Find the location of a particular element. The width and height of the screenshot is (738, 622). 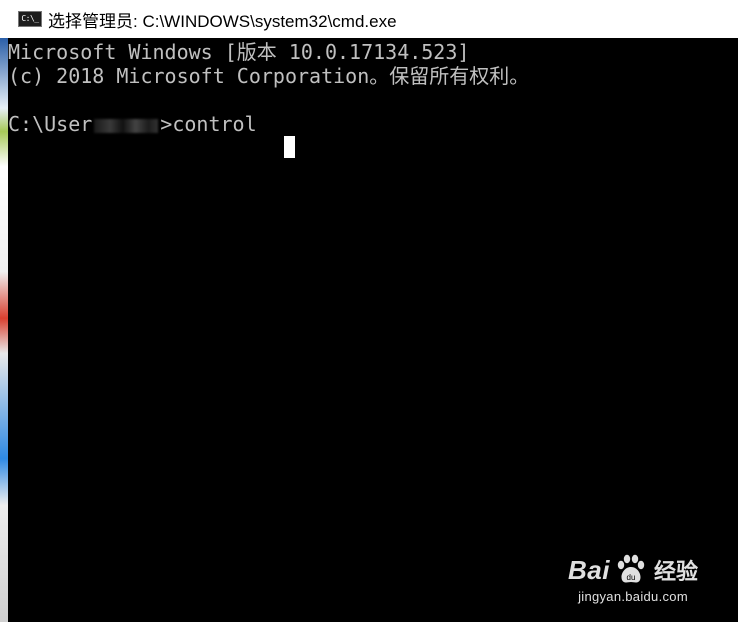

cmd-app-icon: C:\_ is located at coordinates (30, 19).